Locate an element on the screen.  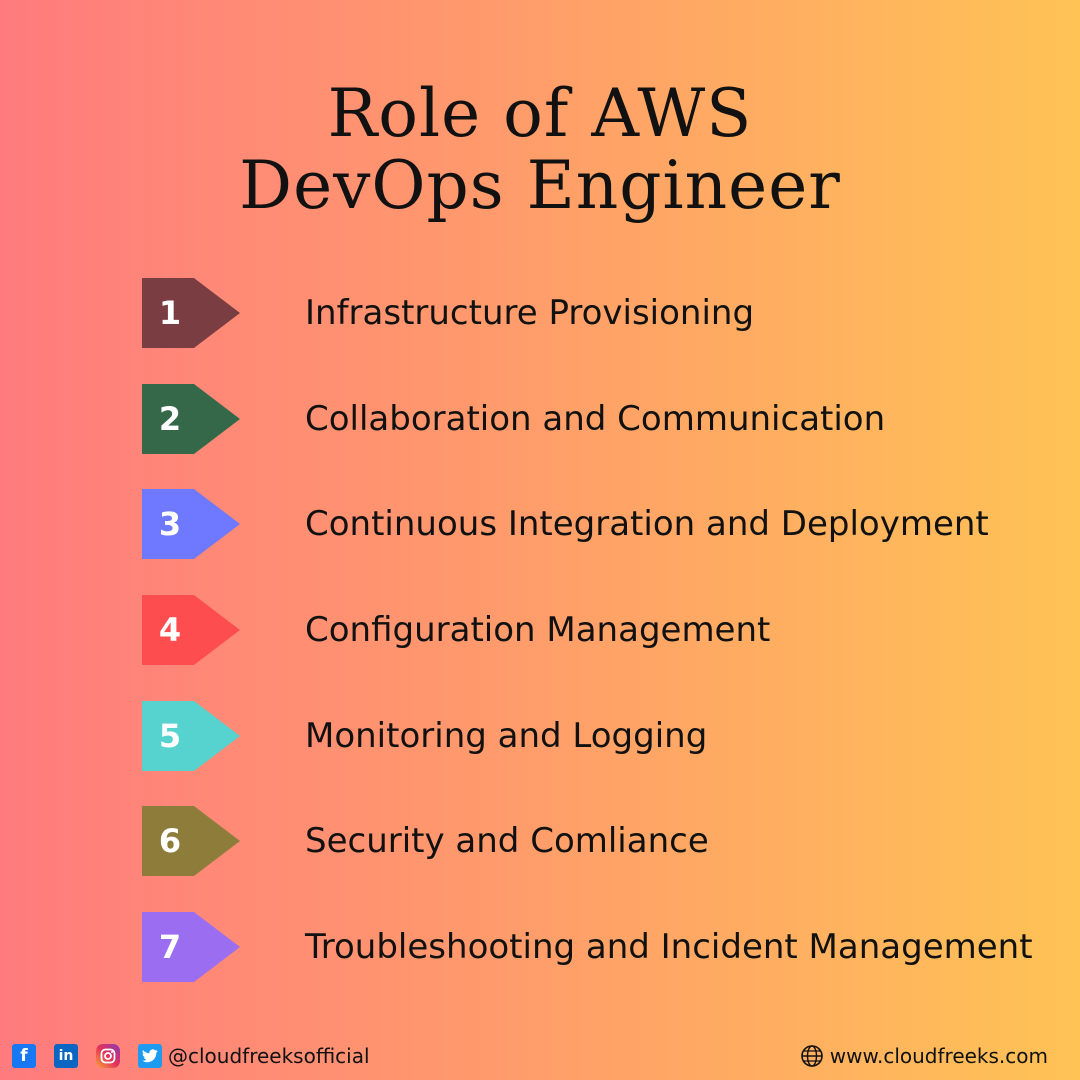
list-item: 3 Continuous Integration and Deployment is located at coordinates (602, 524).